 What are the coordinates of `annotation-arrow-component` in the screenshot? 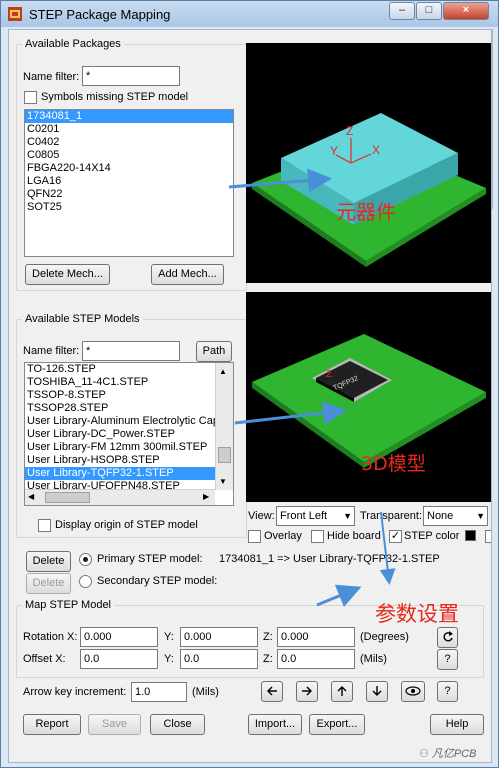 It's located at (280, 180).